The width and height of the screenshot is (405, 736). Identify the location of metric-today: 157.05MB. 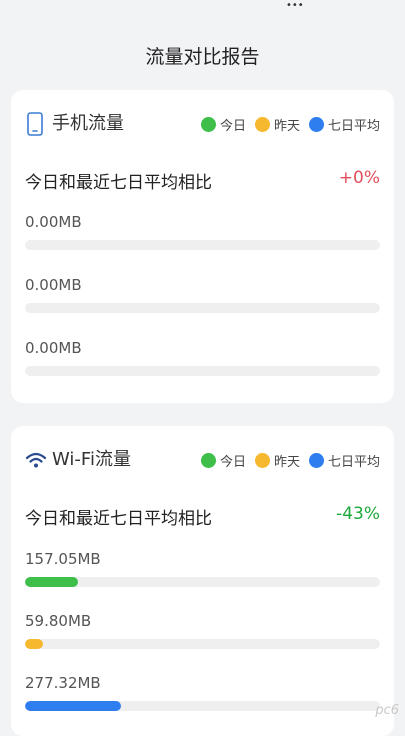
(202, 561).